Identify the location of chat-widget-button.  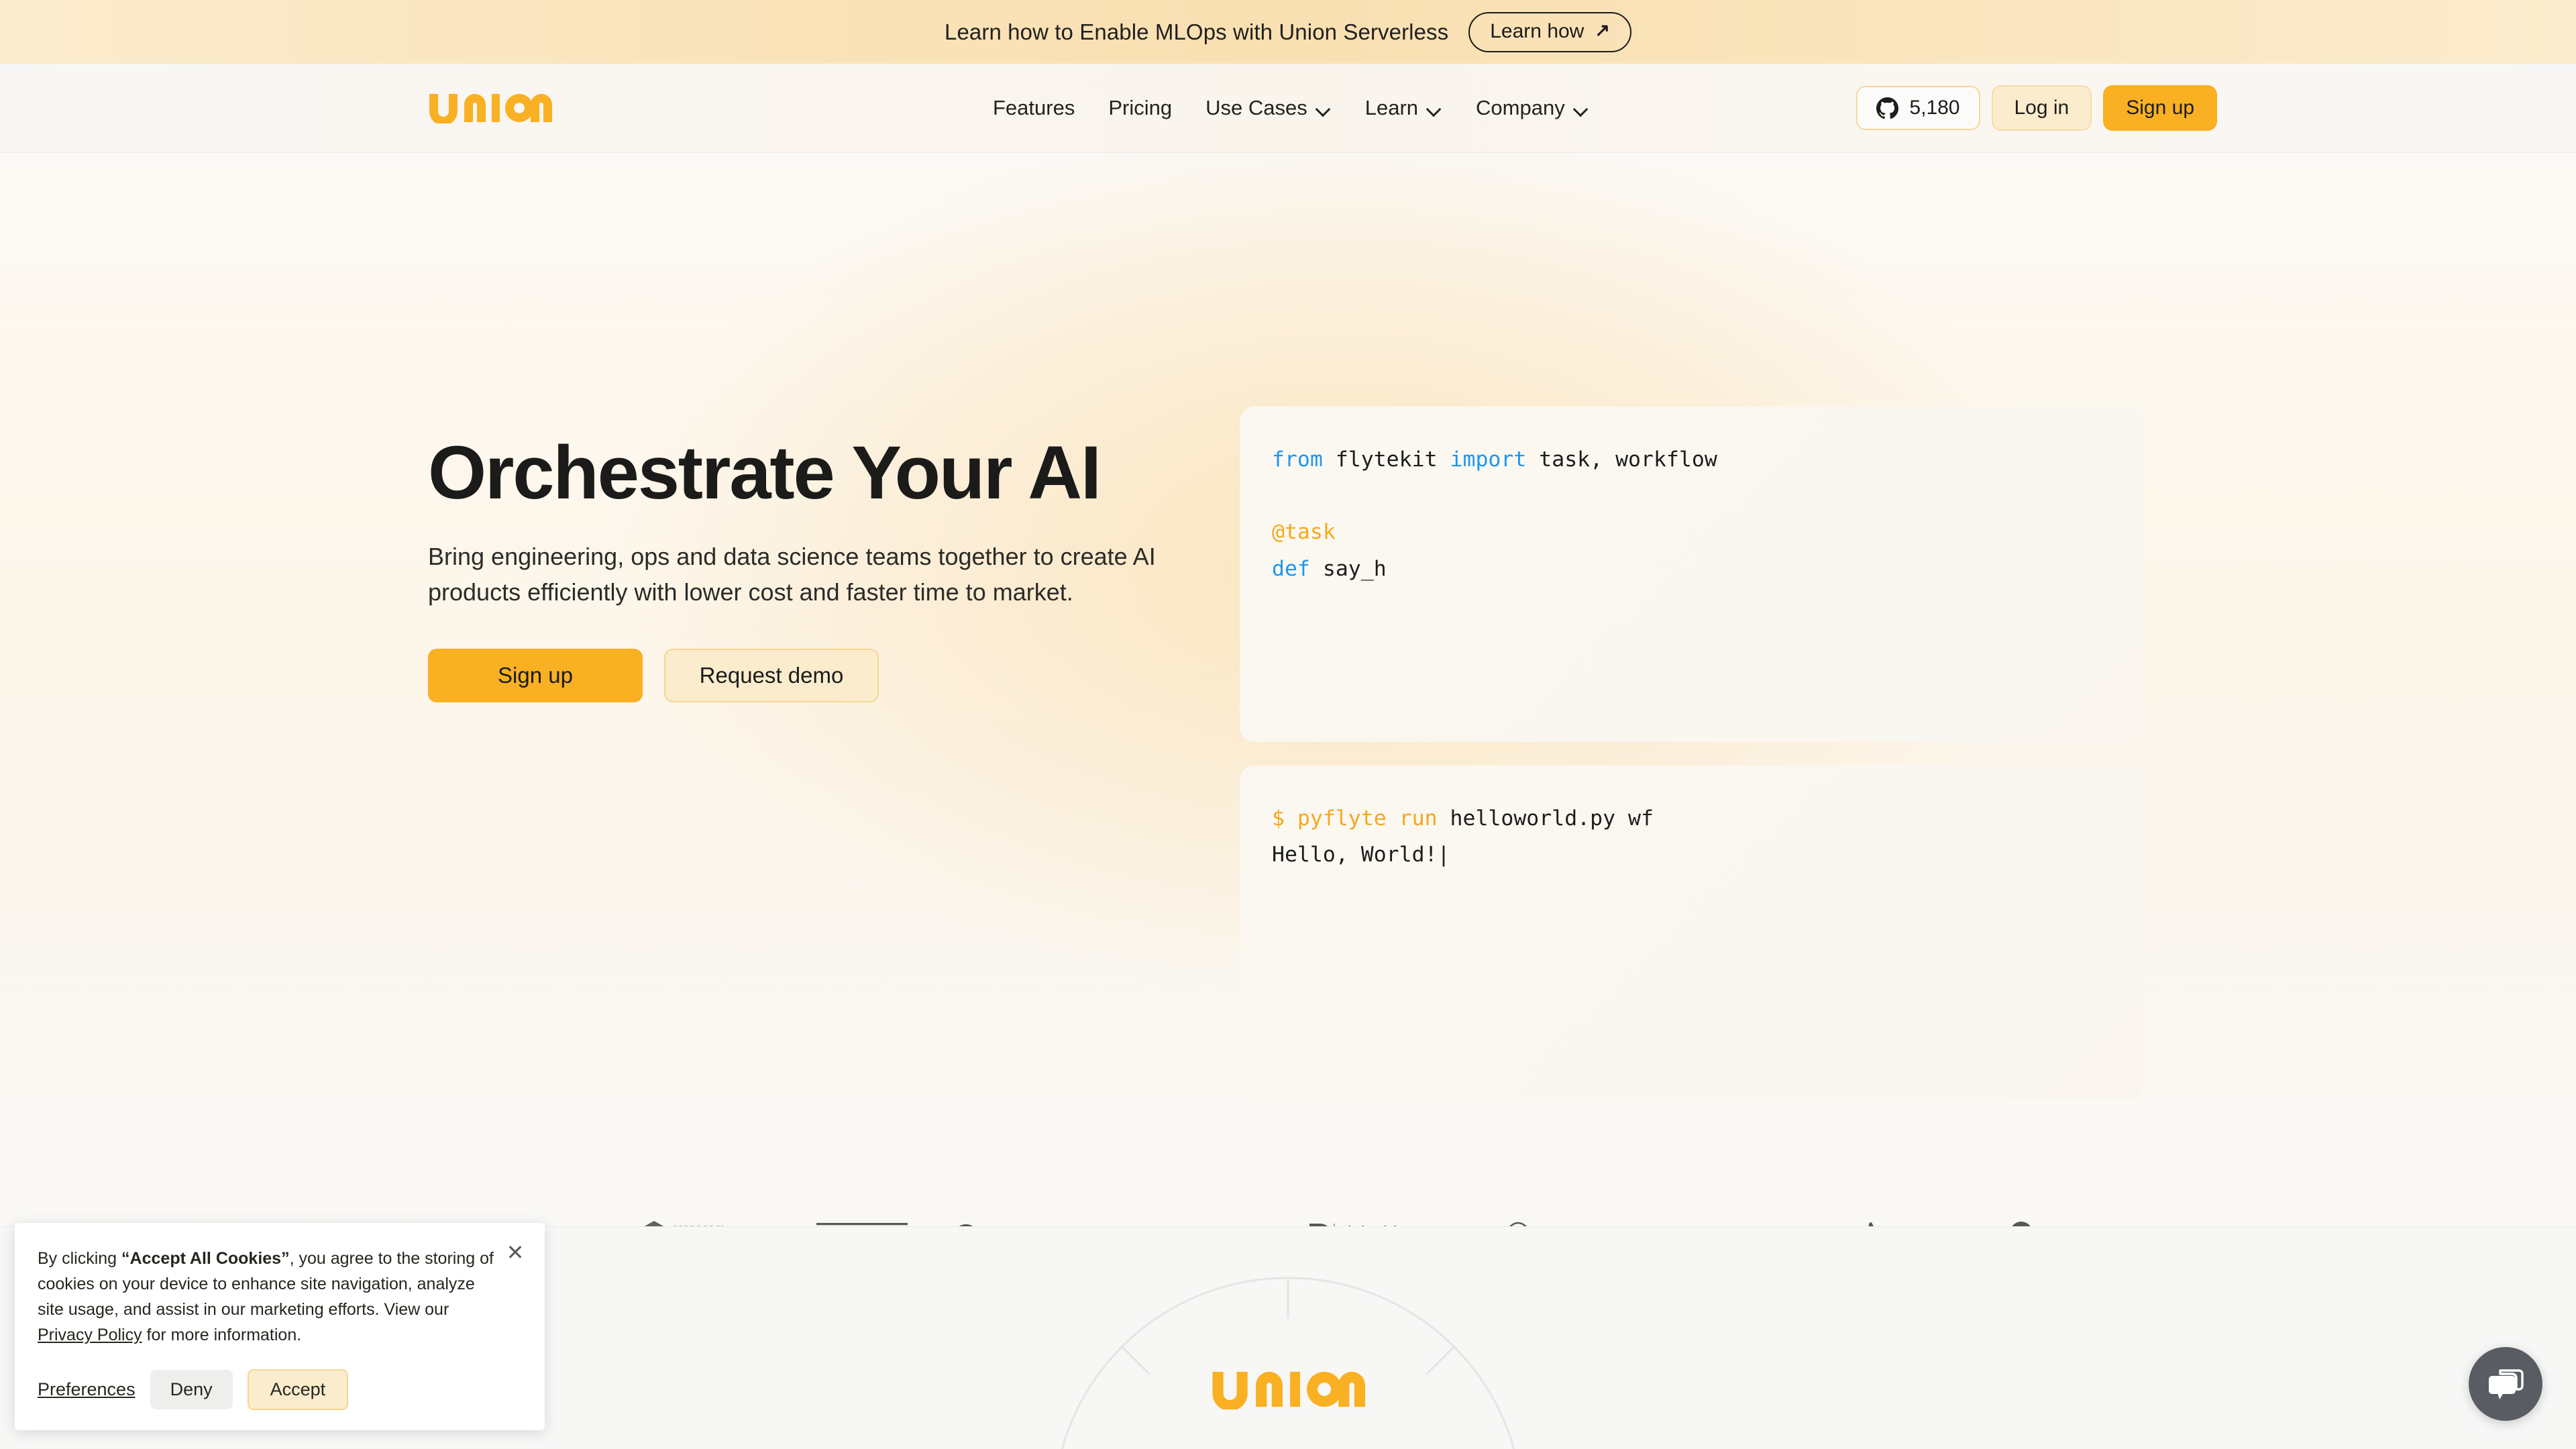
(2505, 1384).